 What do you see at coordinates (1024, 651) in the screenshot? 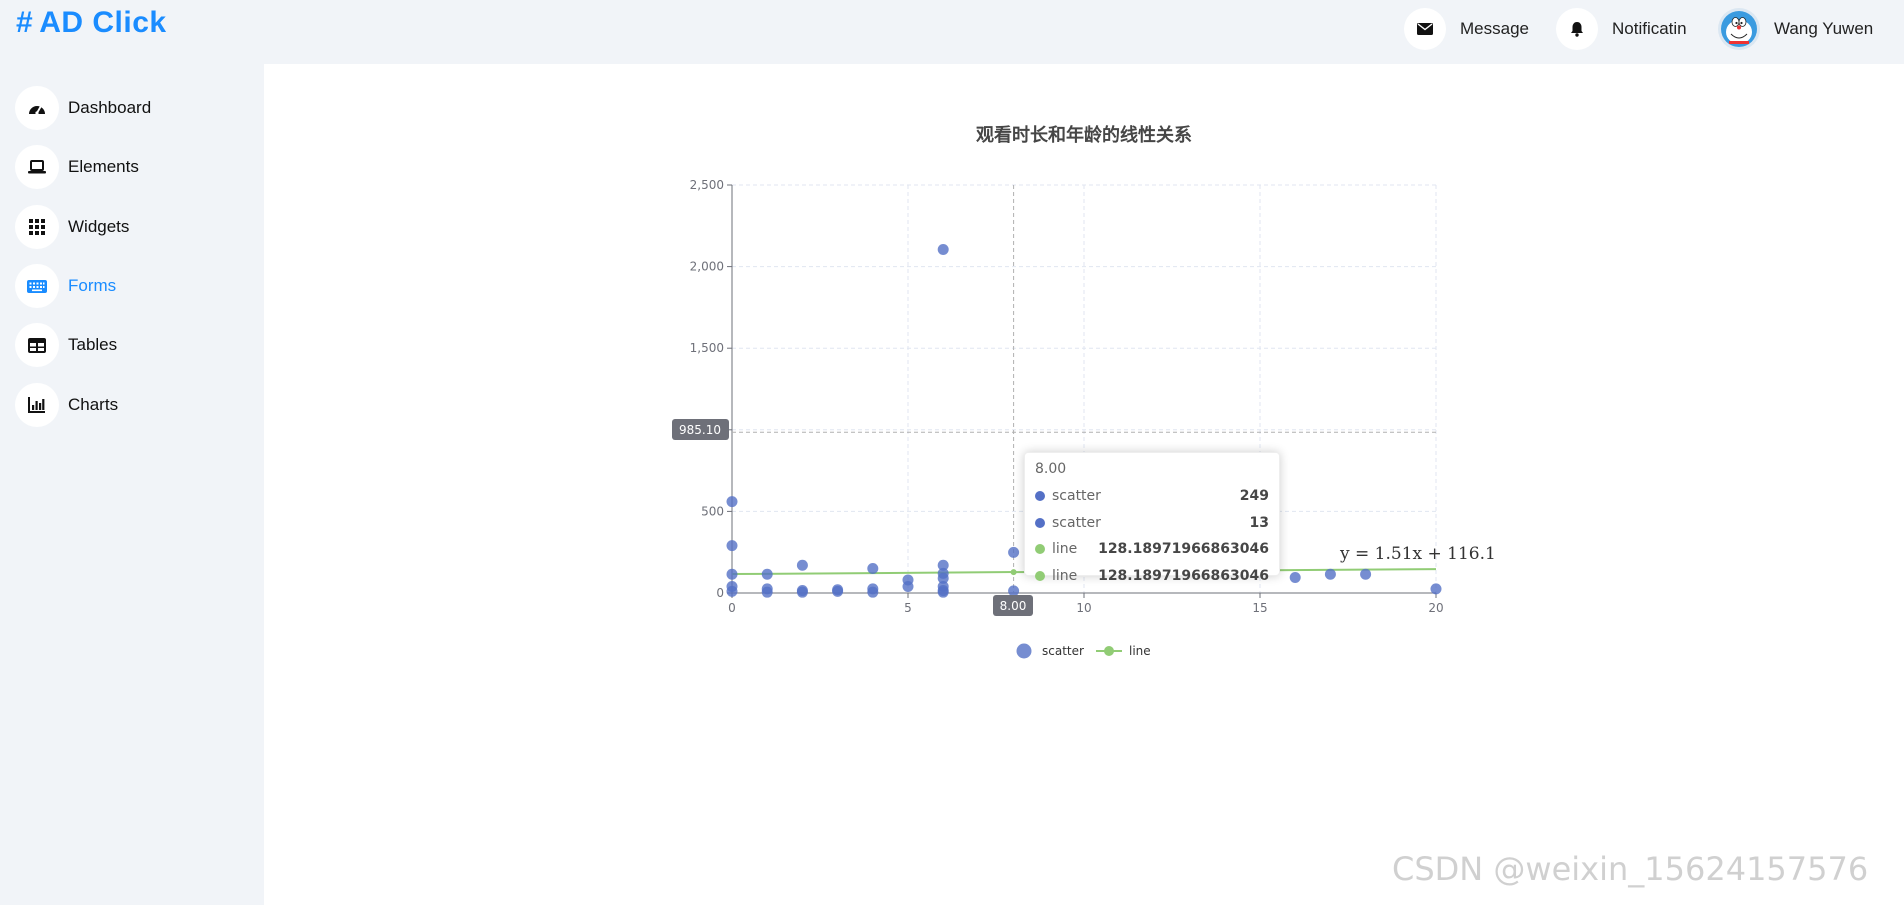
I see `legend-scatter-symbol` at bounding box center [1024, 651].